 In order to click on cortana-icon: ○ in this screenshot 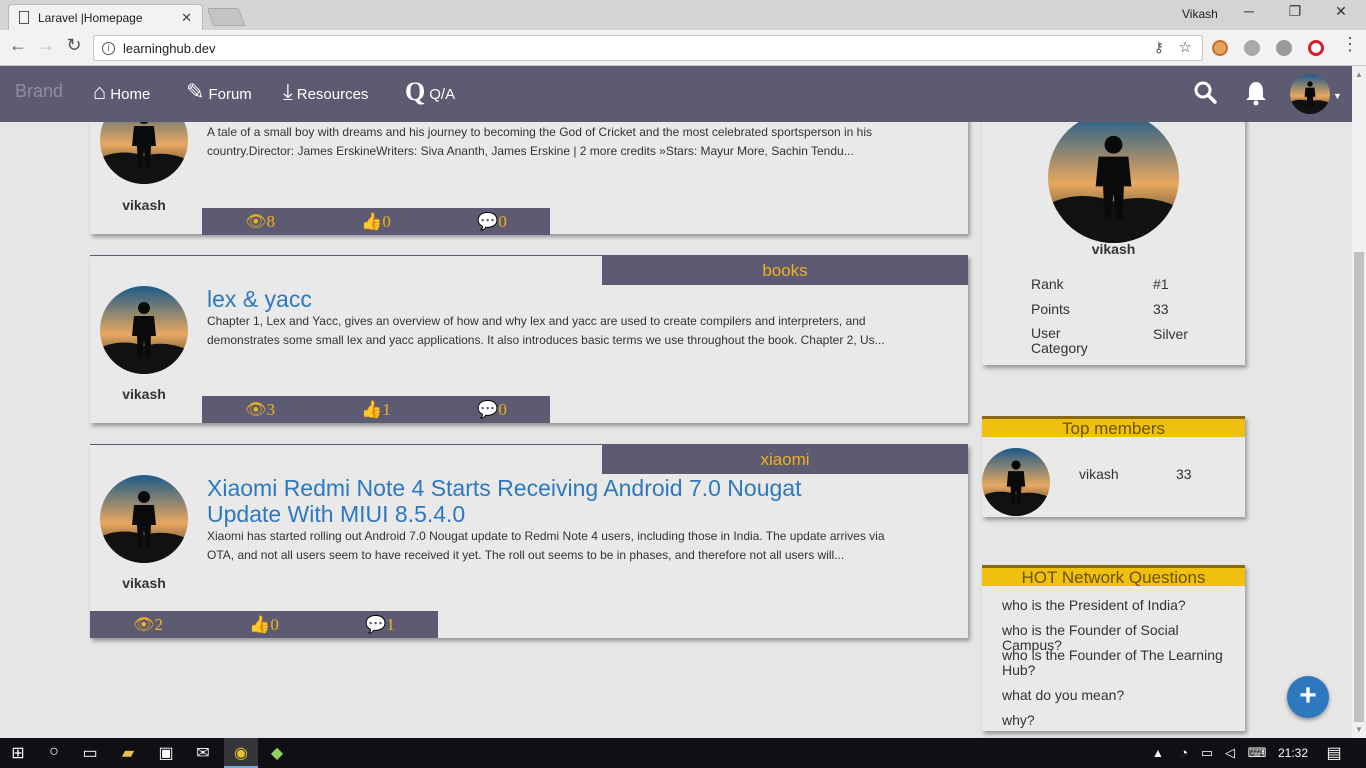, I will do `click(54, 752)`.